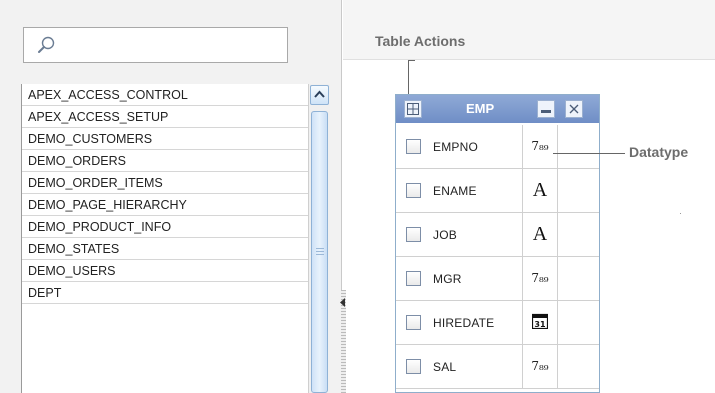  I want to click on search-input, so click(155, 45).